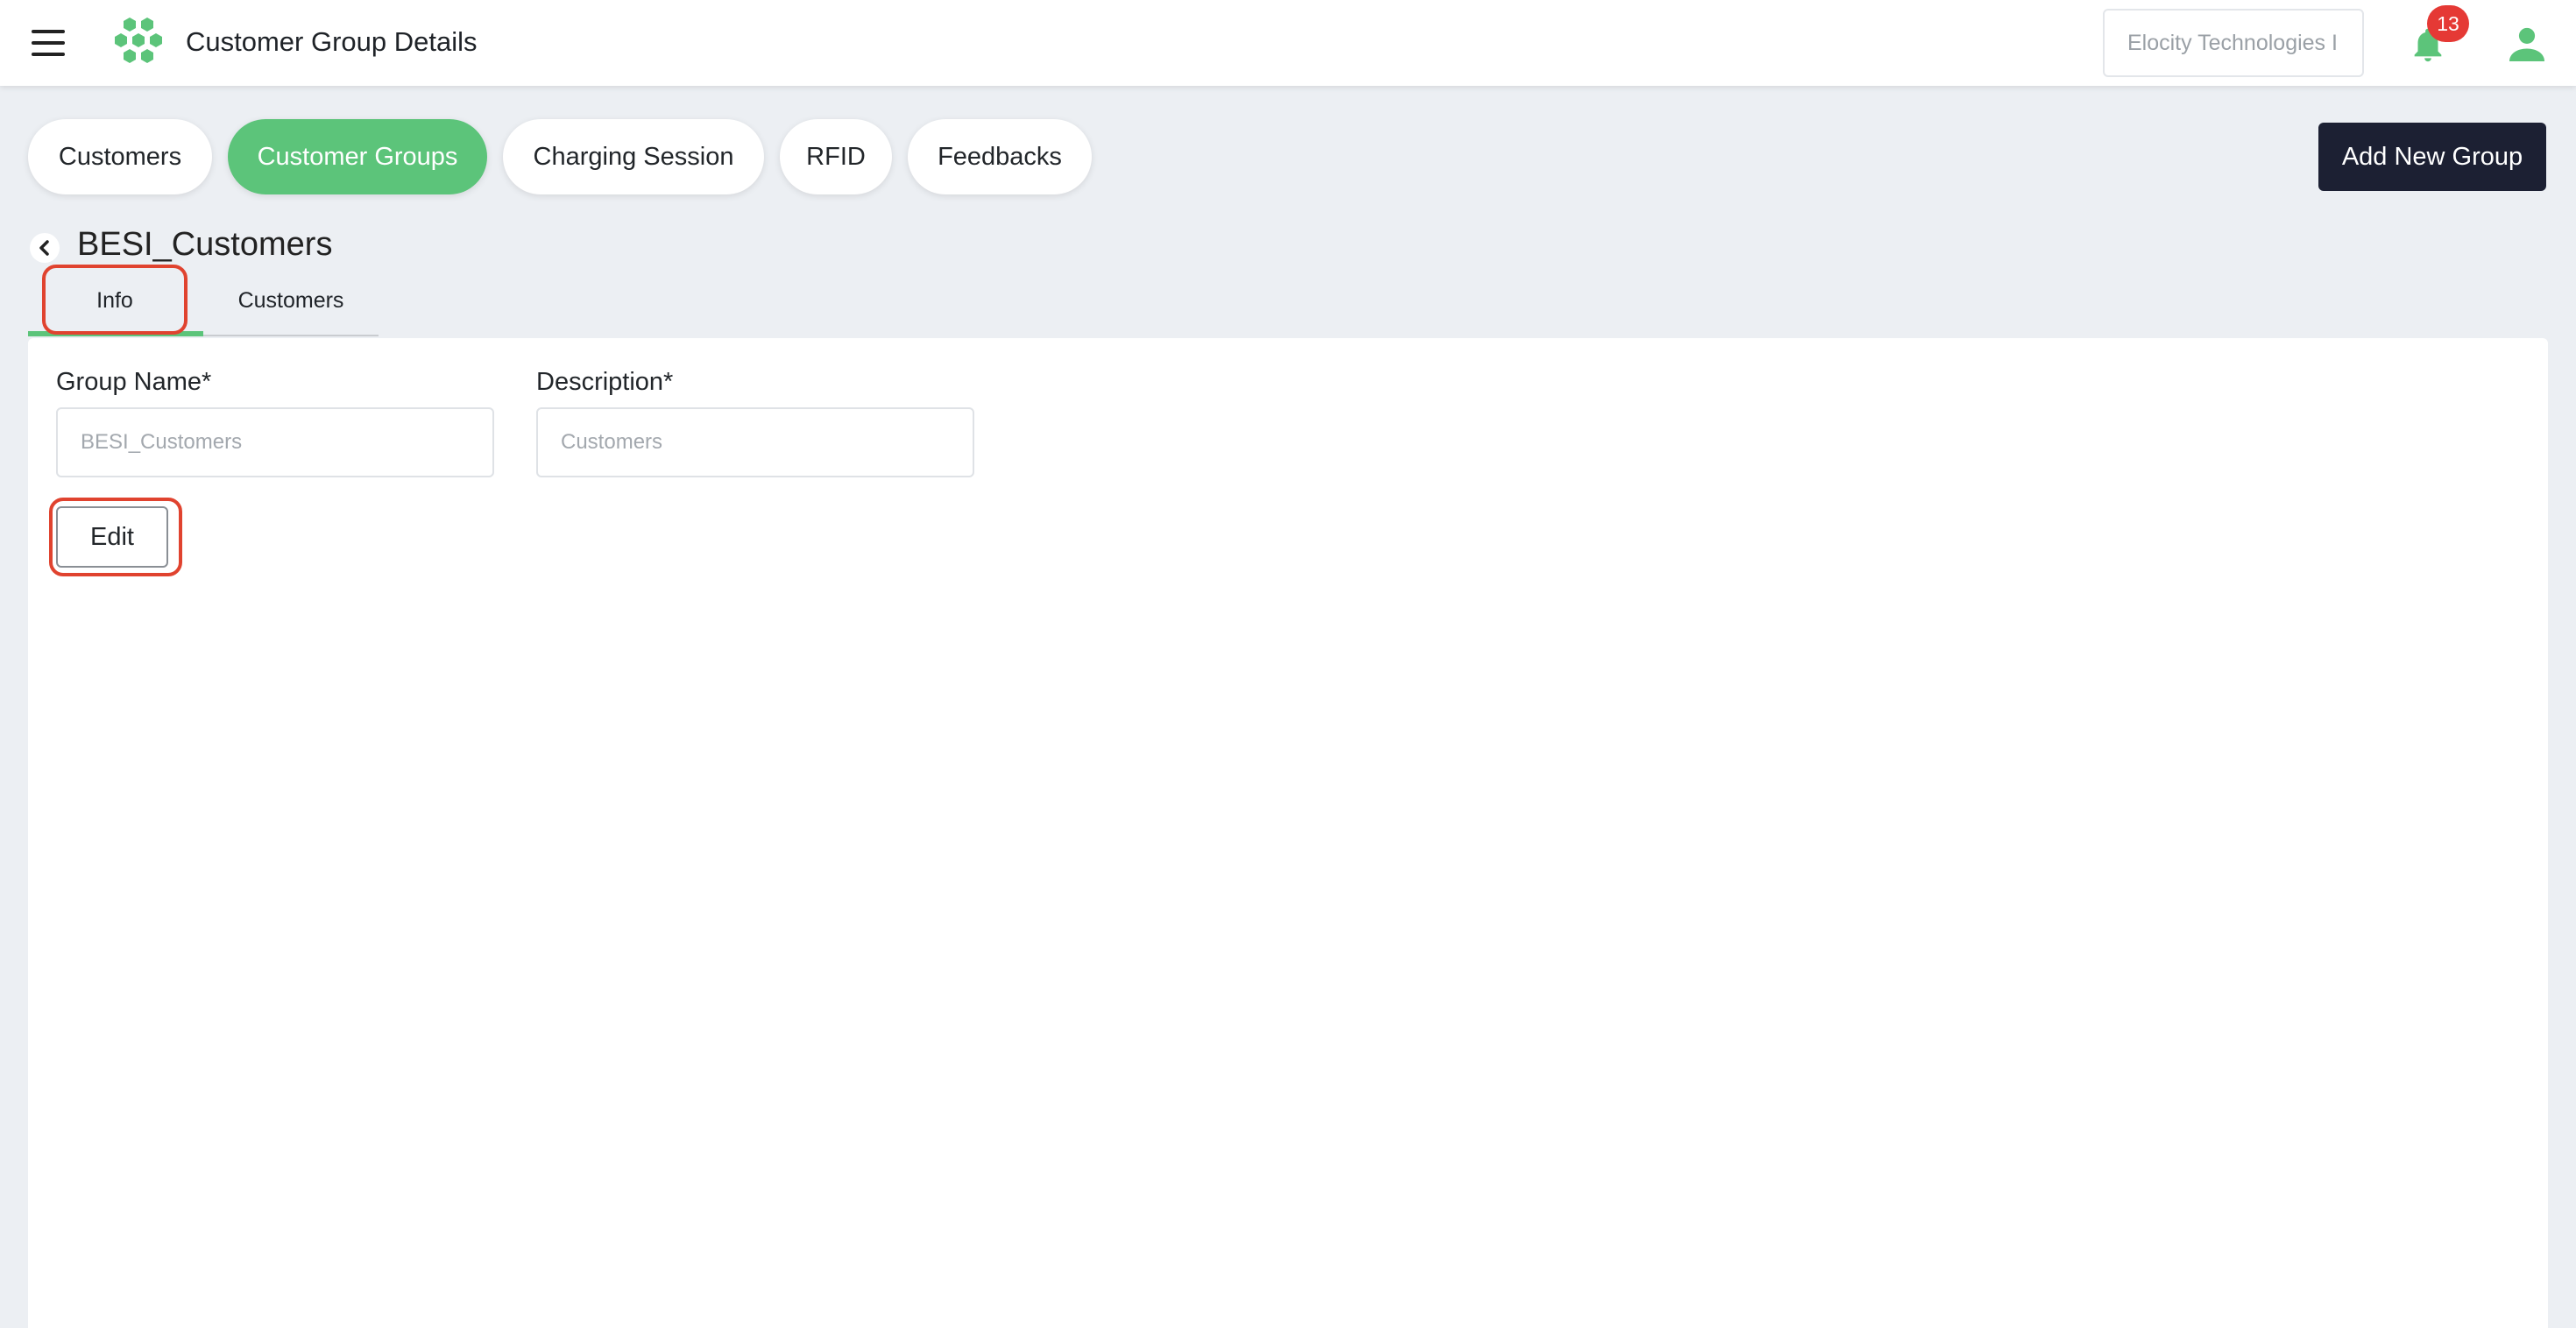 The image size is (2576, 1328). I want to click on tab-customer-groups: Customer Groups, so click(357, 156).